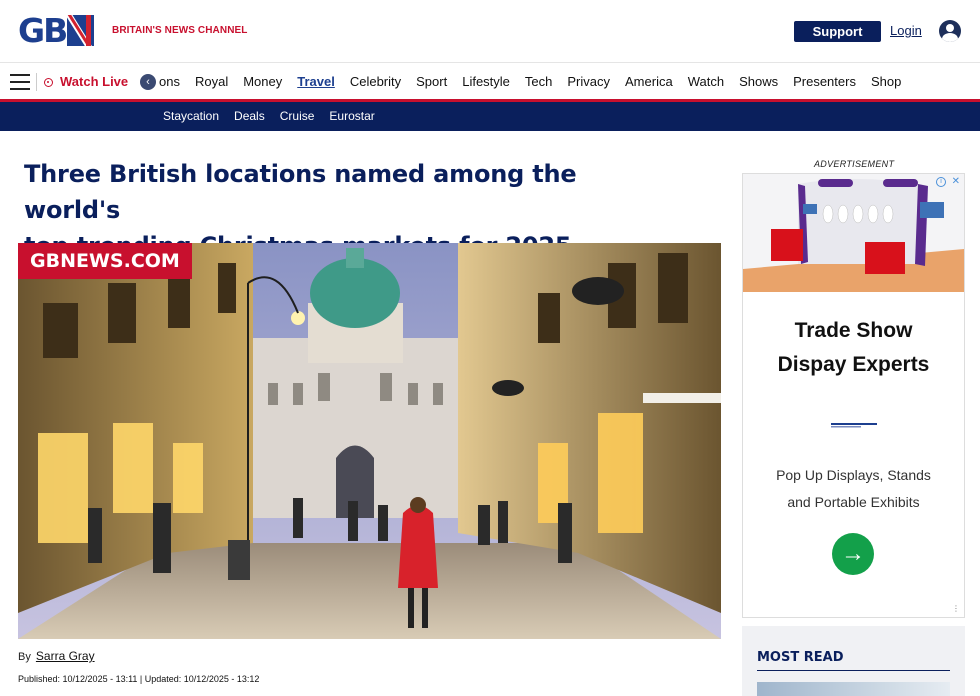  What do you see at coordinates (941, 182) in the screenshot?
I see `ad-info-icon: i` at bounding box center [941, 182].